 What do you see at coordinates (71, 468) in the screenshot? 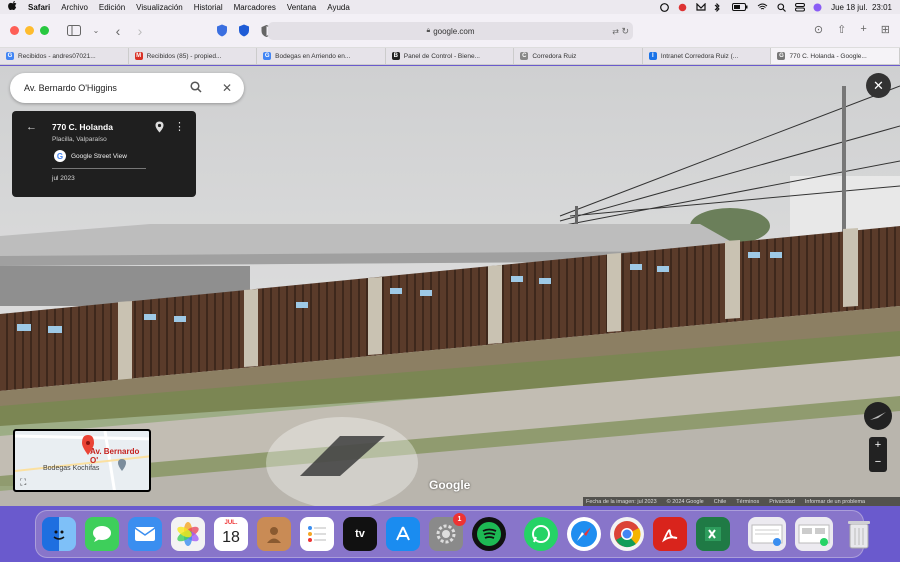
I see `minimap-place-label: Bodegas Kochifas` at bounding box center [71, 468].